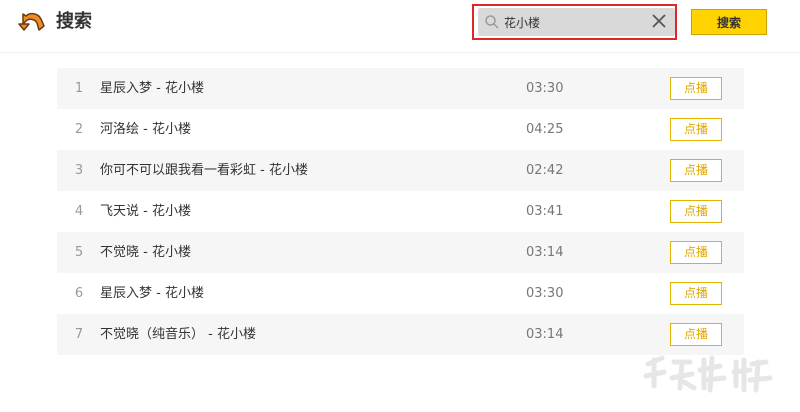 The image size is (800, 412). What do you see at coordinates (79, 334) in the screenshot?
I see `song-index: 7` at bounding box center [79, 334].